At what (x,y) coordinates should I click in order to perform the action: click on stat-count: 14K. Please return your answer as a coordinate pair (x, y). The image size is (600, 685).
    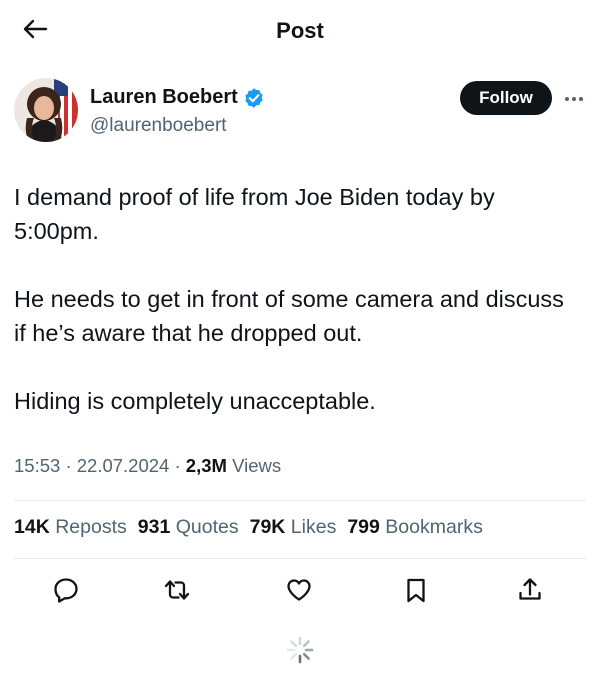
    Looking at the image, I should click on (32, 527).